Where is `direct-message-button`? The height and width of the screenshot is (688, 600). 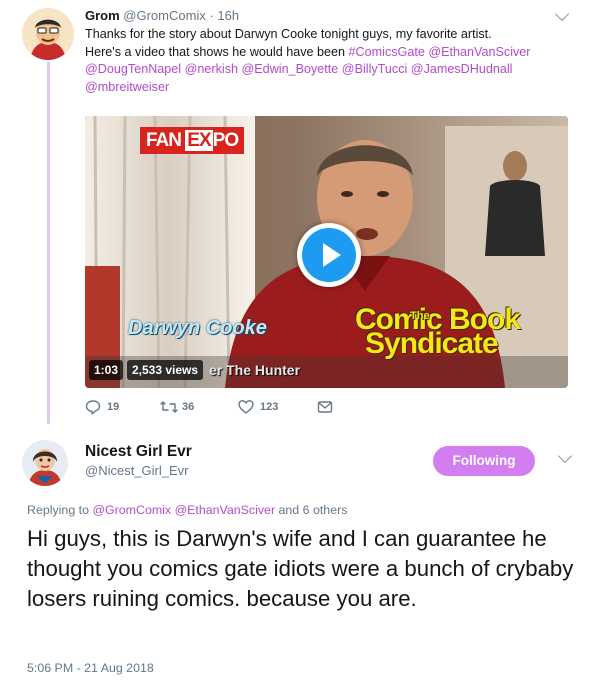 direct-message-button is located at coordinates (326, 407).